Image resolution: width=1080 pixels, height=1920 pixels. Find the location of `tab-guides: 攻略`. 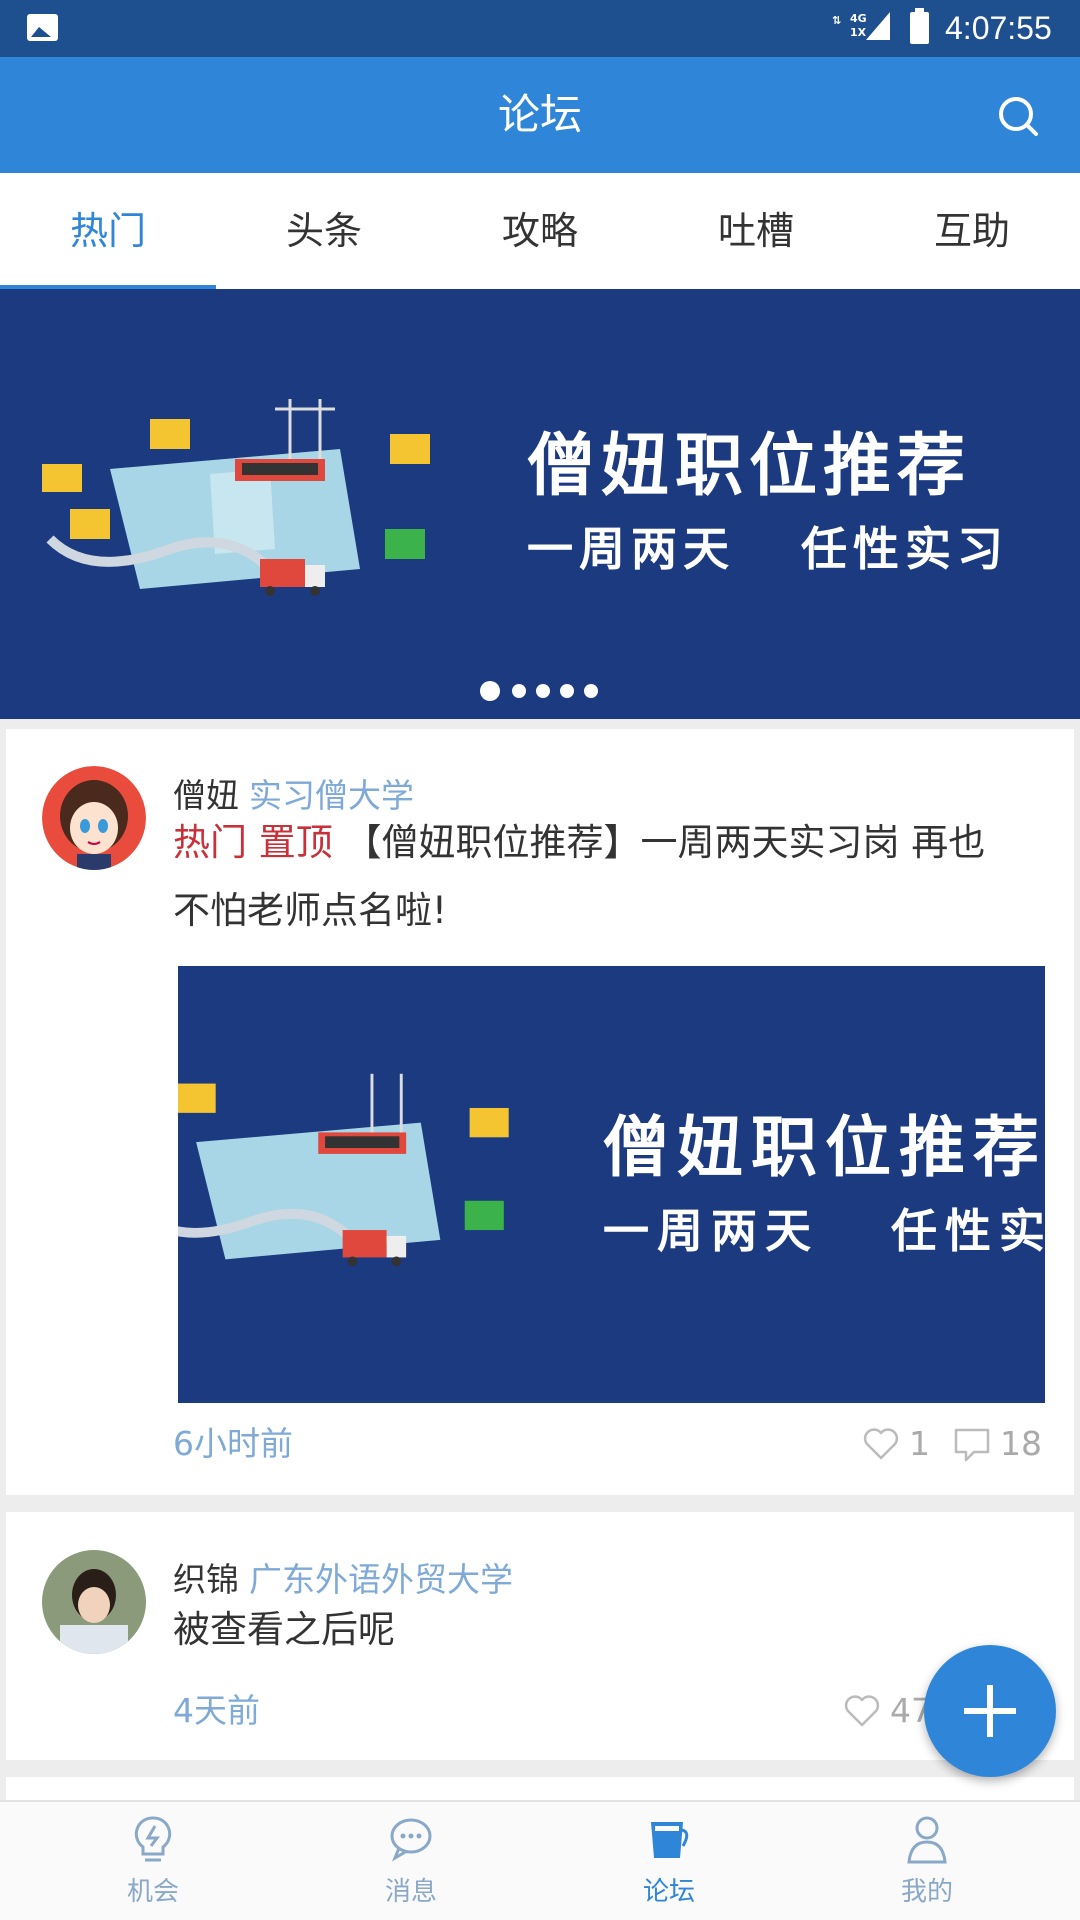

tab-guides: 攻略 is located at coordinates (540, 231).